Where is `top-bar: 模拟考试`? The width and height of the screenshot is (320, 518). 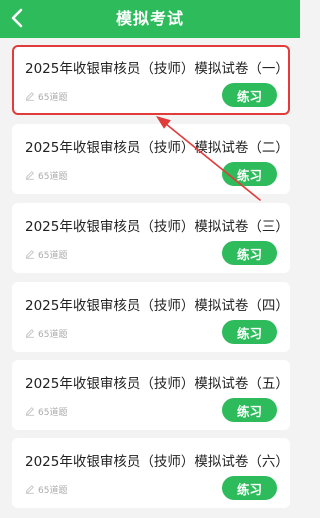
top-bar: 模拟考试 is located at coordinates (150, 19).